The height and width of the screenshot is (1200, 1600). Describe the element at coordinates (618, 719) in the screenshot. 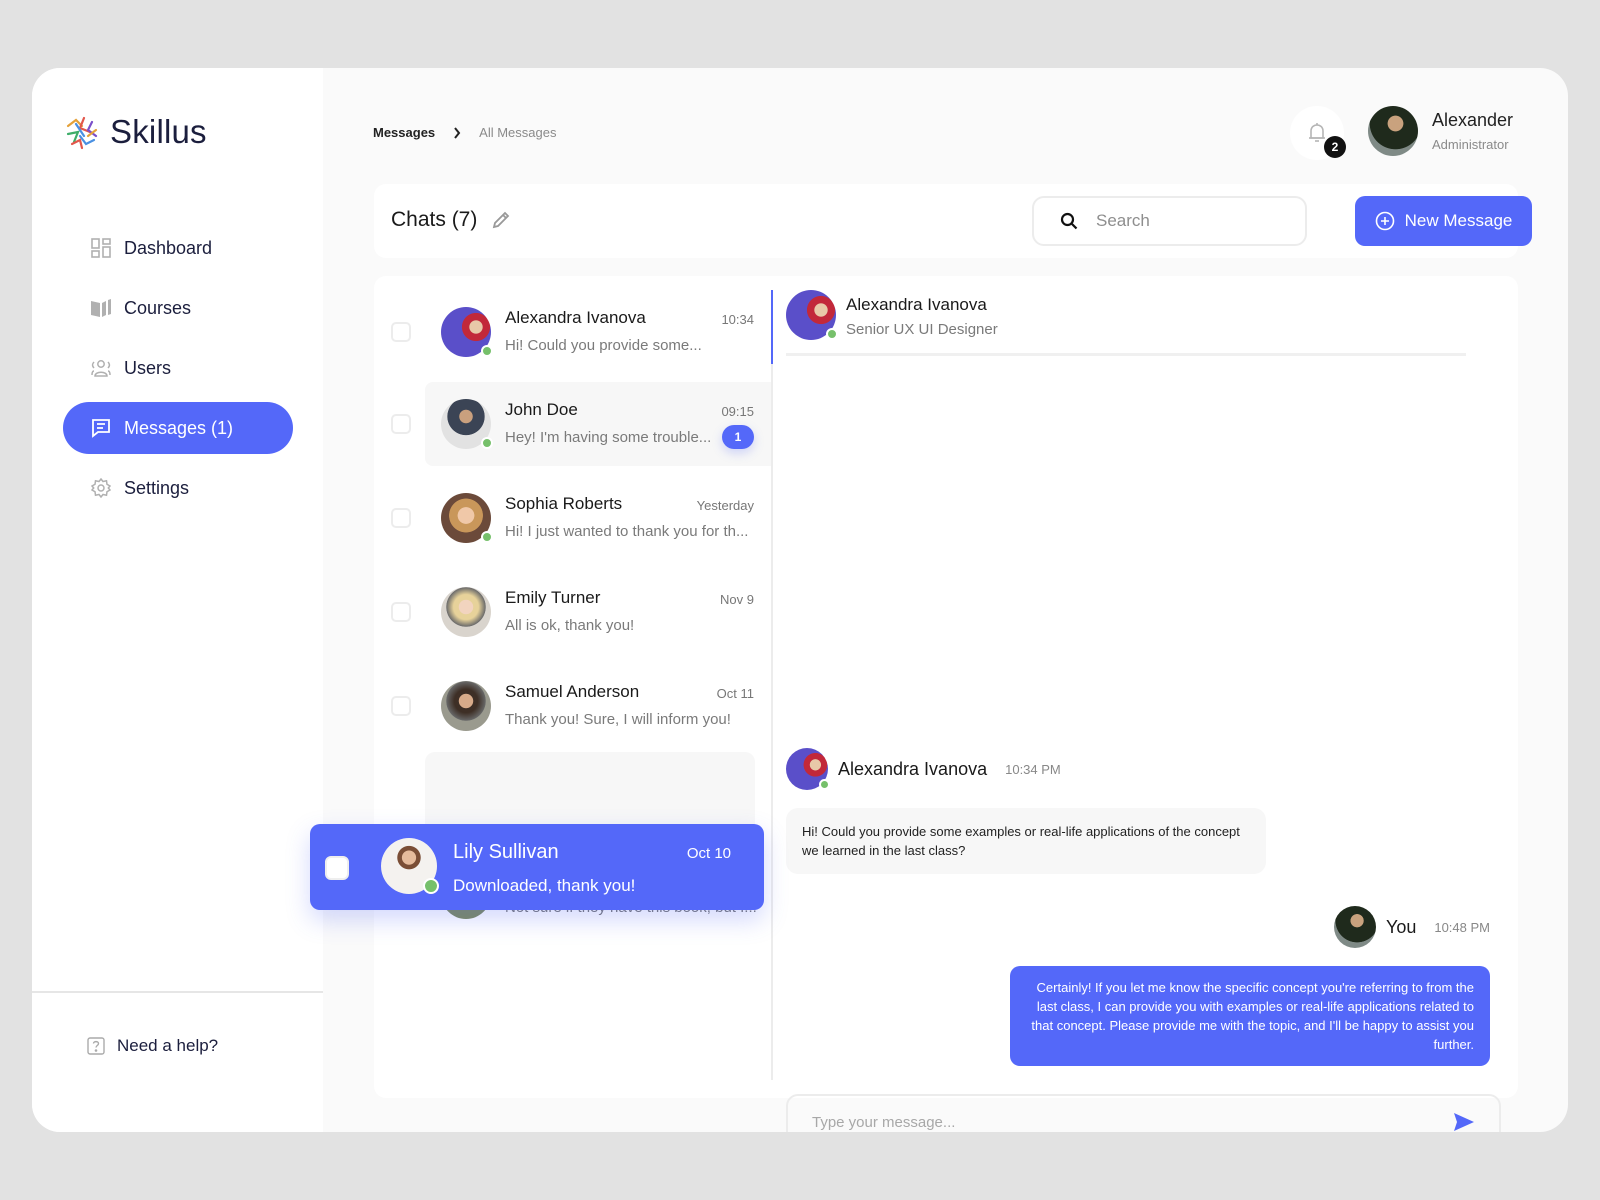

I see `message-preview: Thank you! Sure, I will inform you!` at that location.